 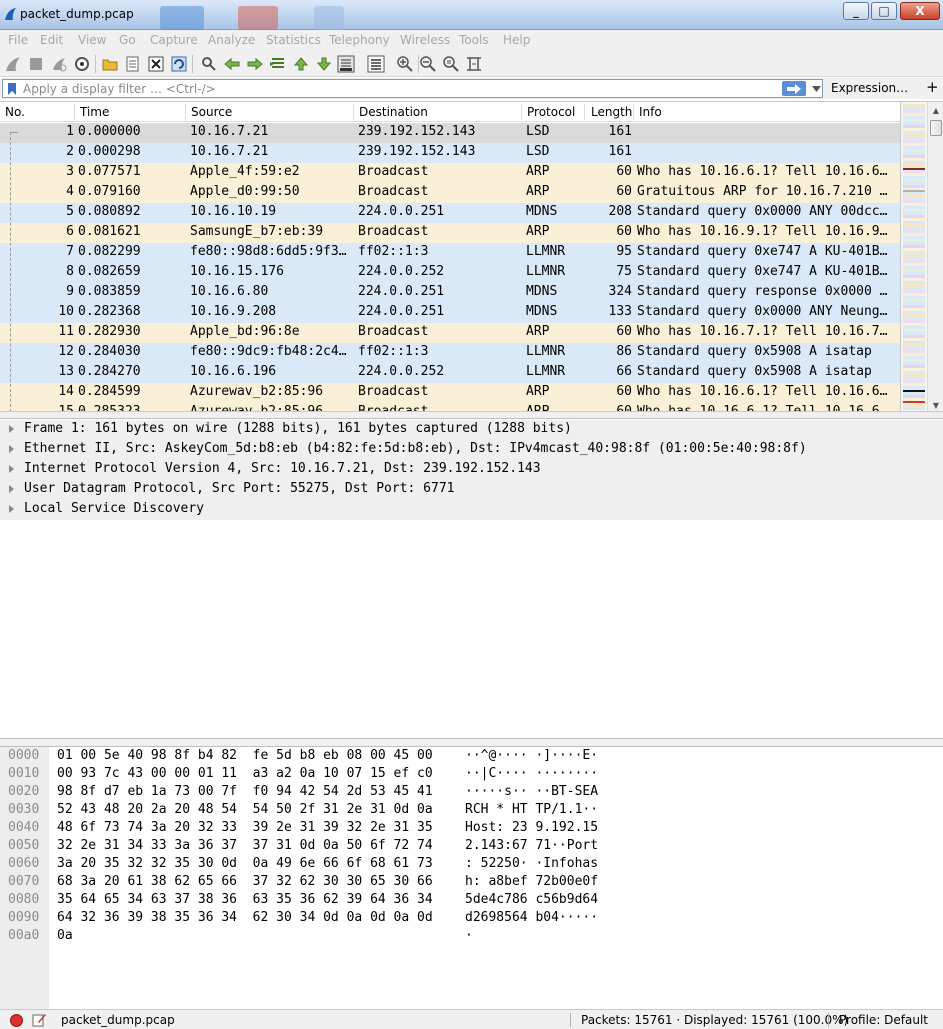 I want to click on go-to-packet-icon, so click(x=278, y=64).